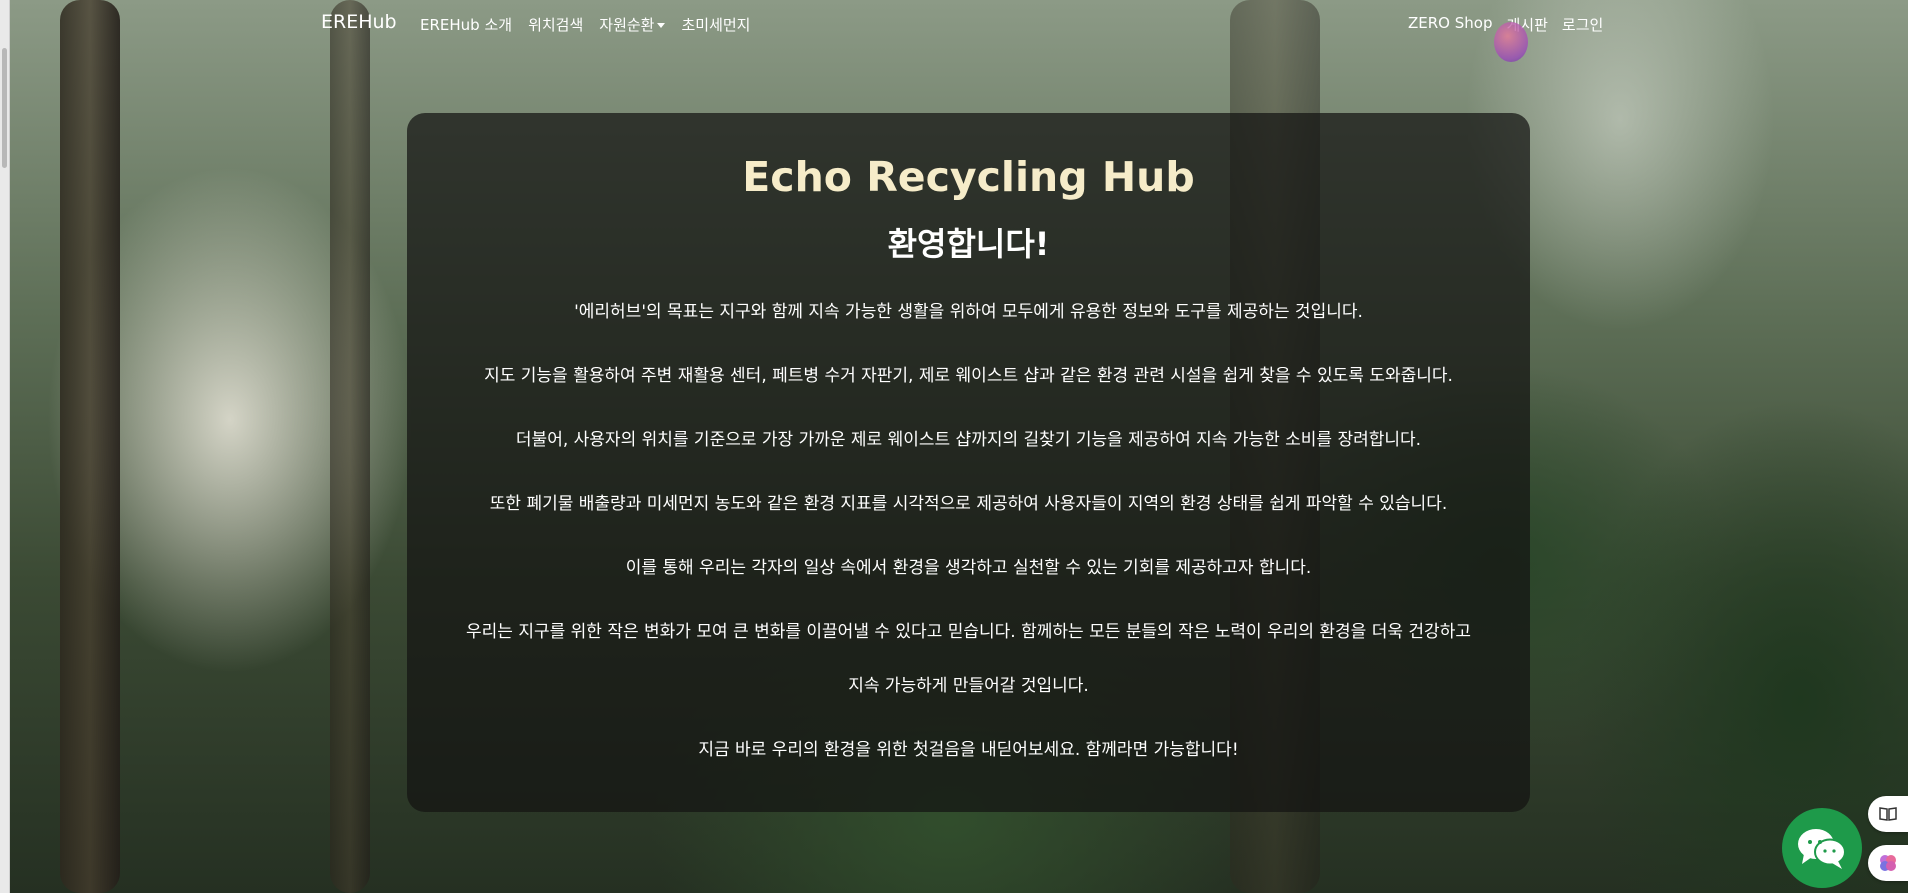 This screenshot has height=893, width=1908. I want to click on ai-assistant-button, so click(1888, 863).